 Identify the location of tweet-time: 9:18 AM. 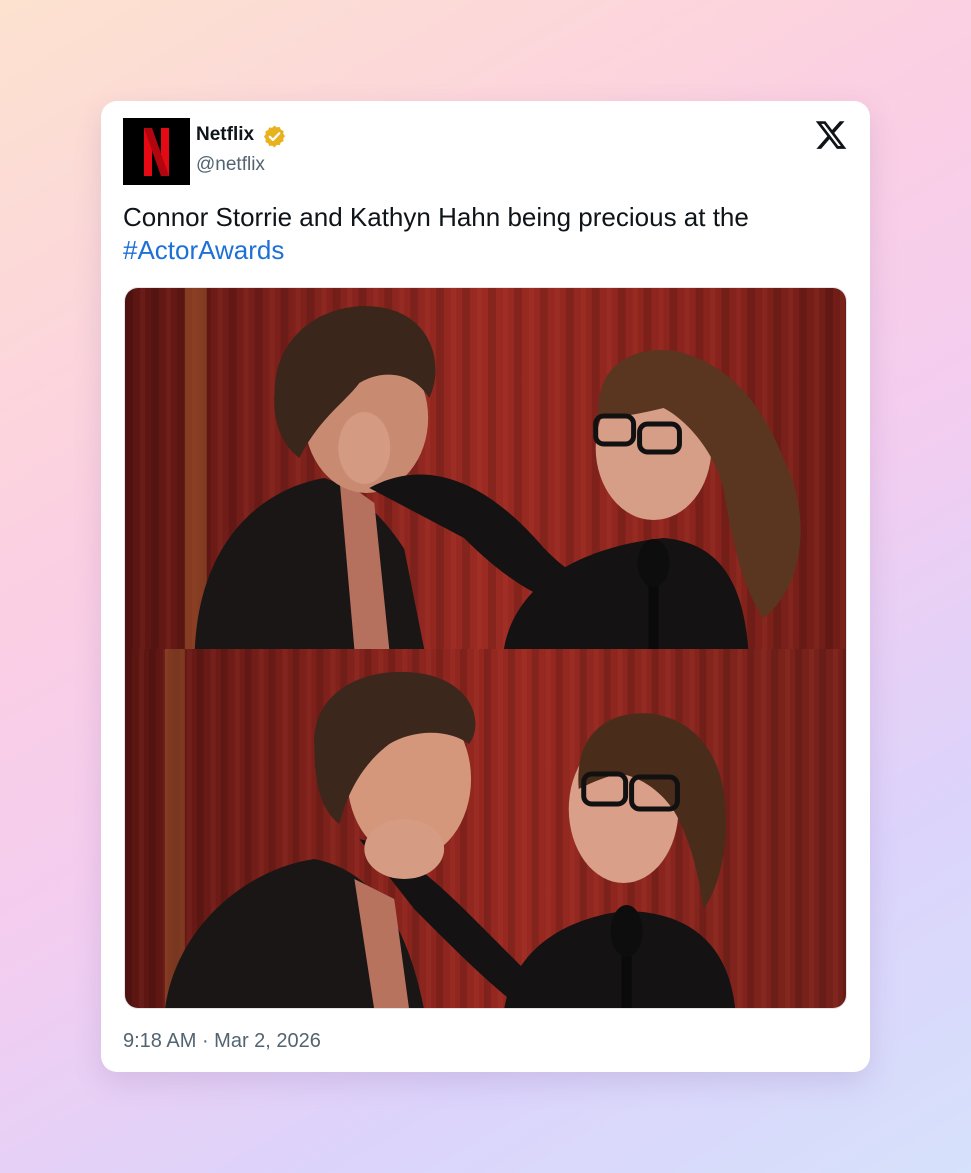
(160, 1041).